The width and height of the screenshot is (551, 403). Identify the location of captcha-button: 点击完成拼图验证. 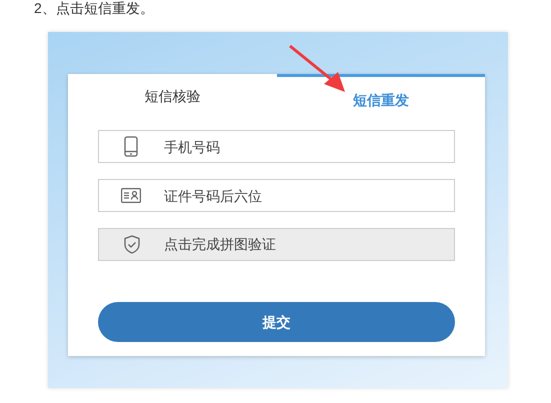
(276, 244).